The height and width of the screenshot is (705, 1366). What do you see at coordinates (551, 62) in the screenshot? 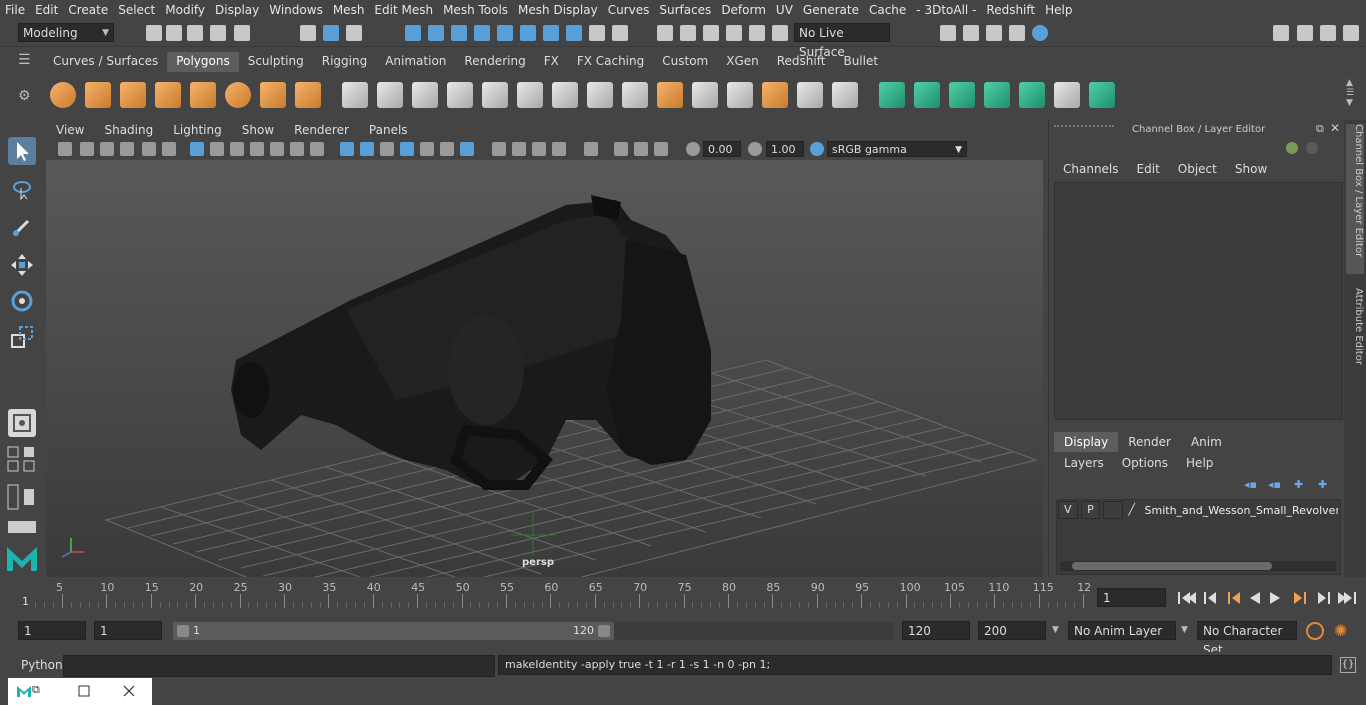
I see `shelf-tab-6: FX` at bounding box center [551, 62].